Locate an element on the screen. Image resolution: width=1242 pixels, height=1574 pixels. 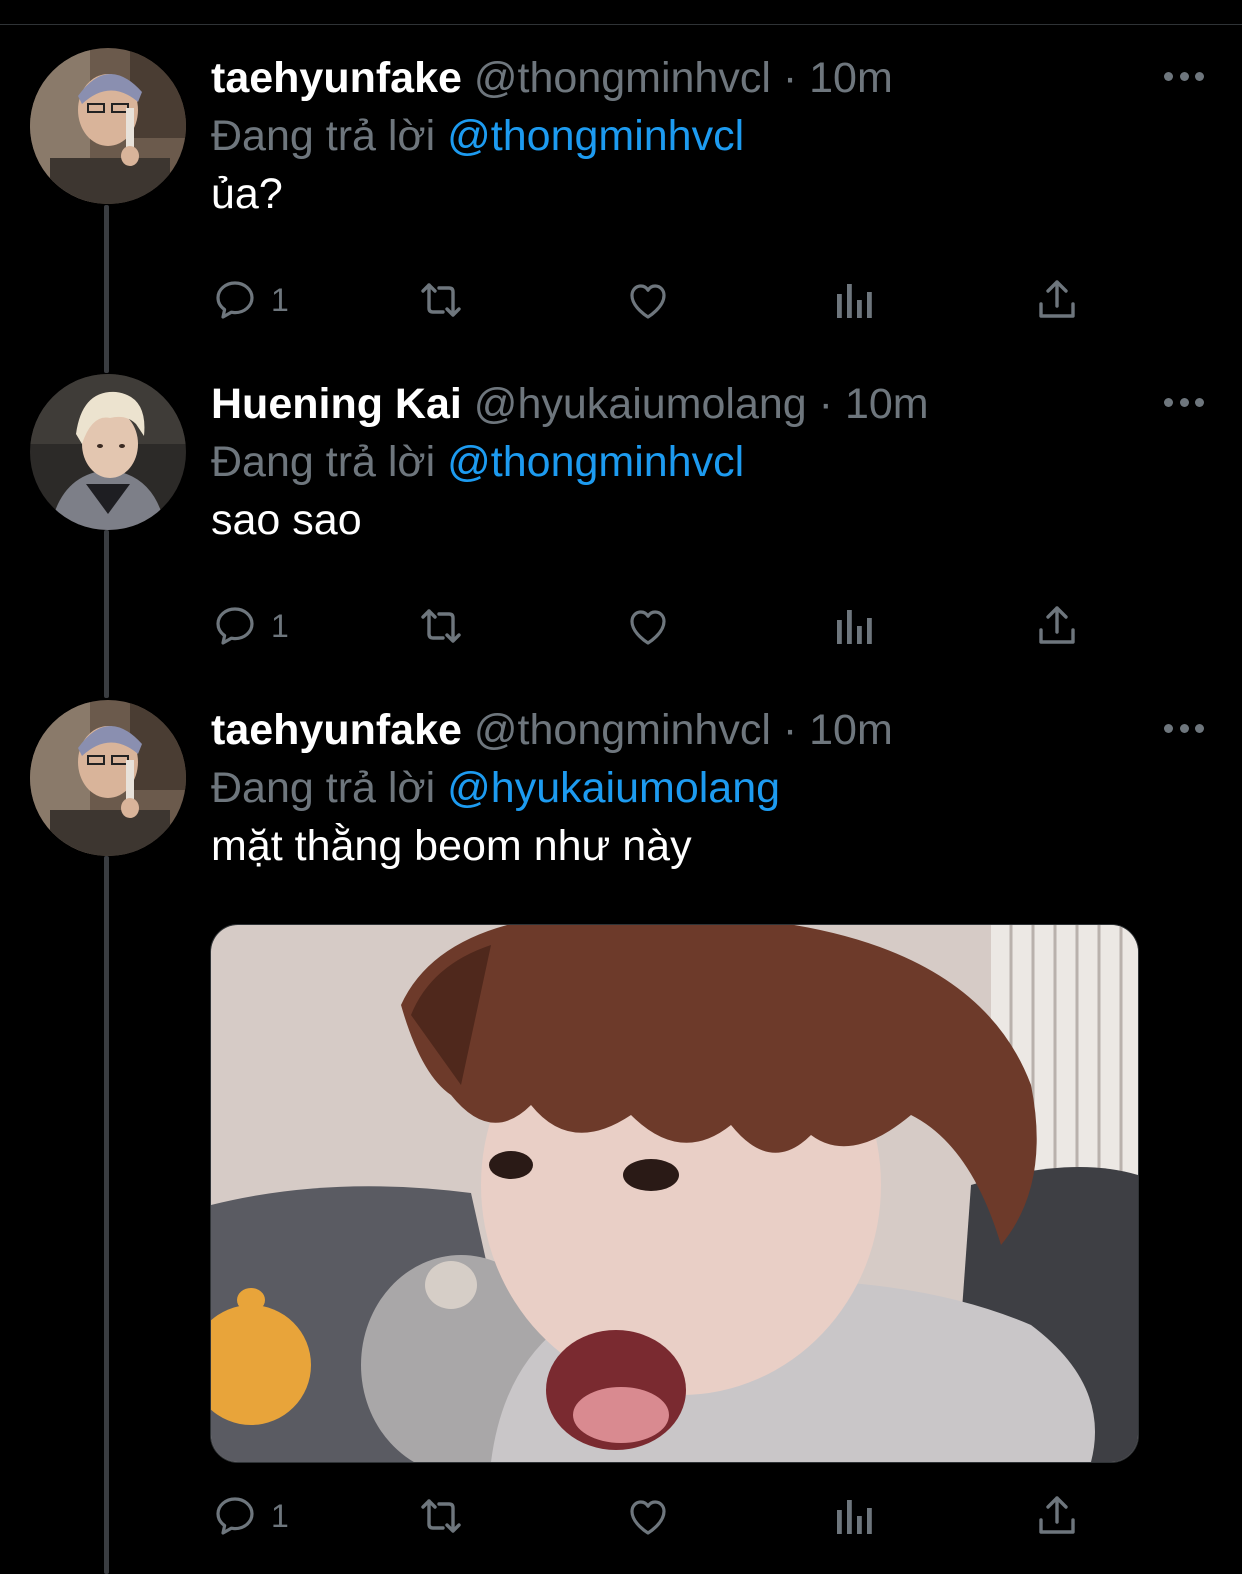
replying-to: Đang trả lời @hyukaiumolang is located at coordinates (495, 788).